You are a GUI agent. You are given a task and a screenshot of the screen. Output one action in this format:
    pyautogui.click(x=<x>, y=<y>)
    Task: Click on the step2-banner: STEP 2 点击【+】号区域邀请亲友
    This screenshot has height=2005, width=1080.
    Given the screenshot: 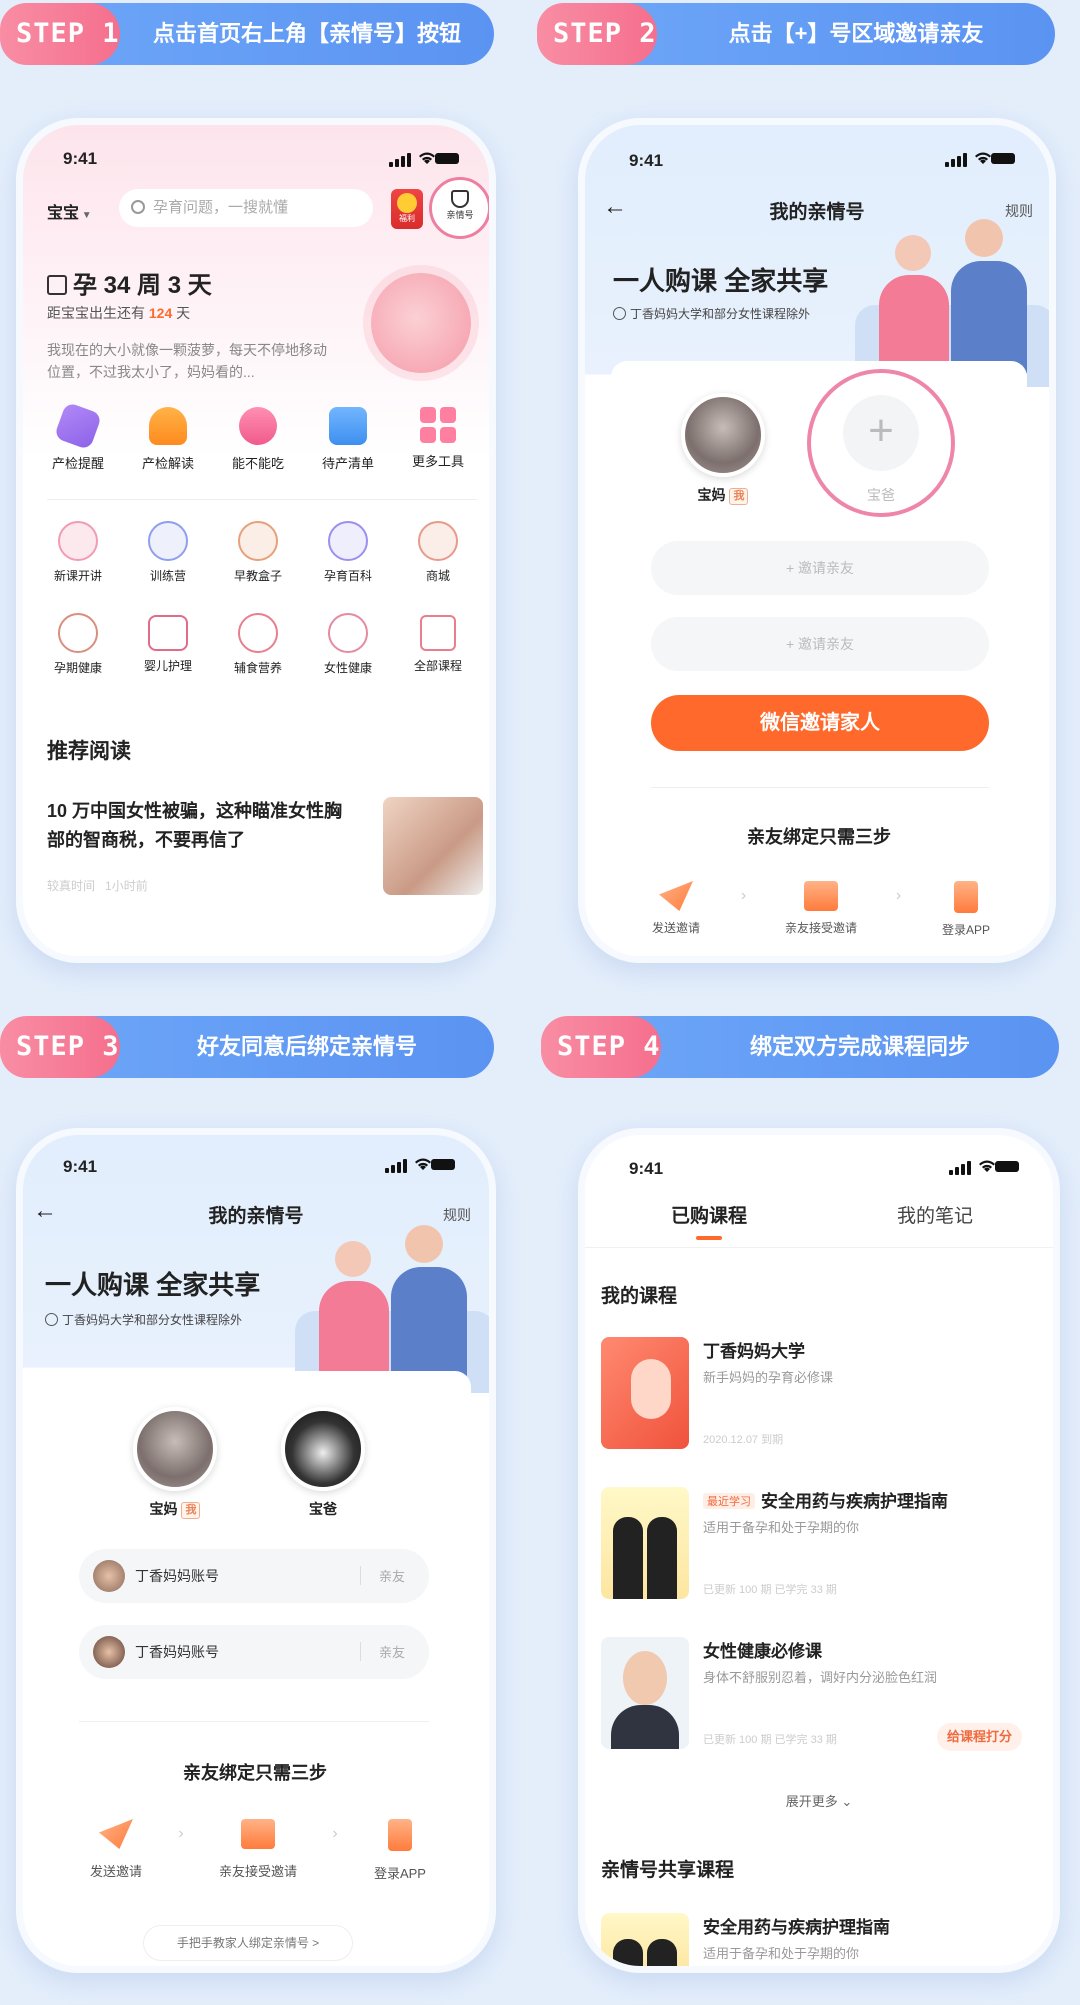 What is the action you would take?
    pyautogui.click(x=796, y=34)
    